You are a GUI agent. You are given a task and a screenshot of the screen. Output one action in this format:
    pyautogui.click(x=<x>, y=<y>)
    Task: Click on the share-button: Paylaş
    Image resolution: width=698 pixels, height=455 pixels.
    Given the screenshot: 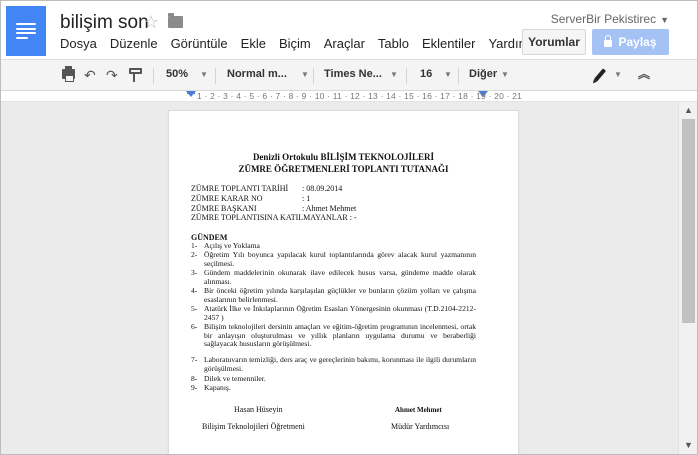 What is the action you would take?
    pyautogui.click(x=630, y=42)
    